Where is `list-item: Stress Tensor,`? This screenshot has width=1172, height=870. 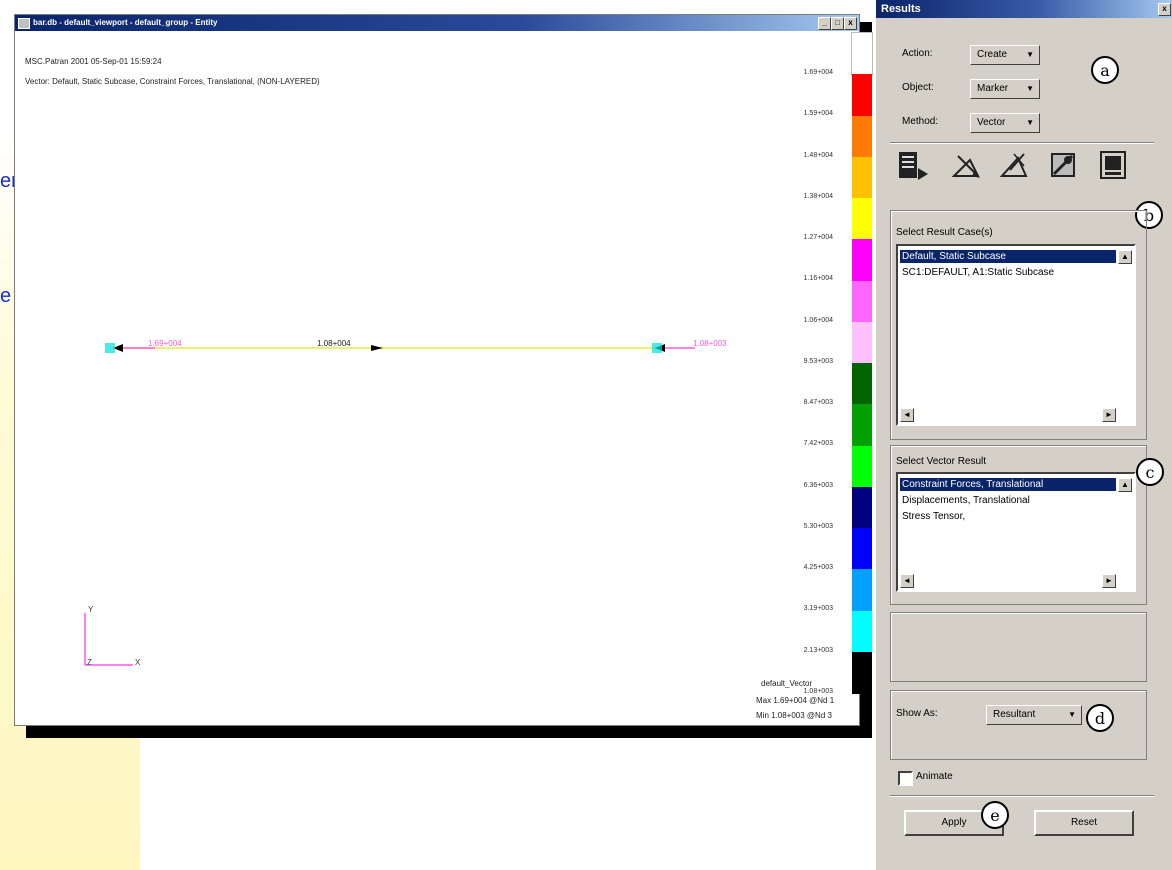
list-item: Stress Tensor, is located at coordinates (1008, 516).